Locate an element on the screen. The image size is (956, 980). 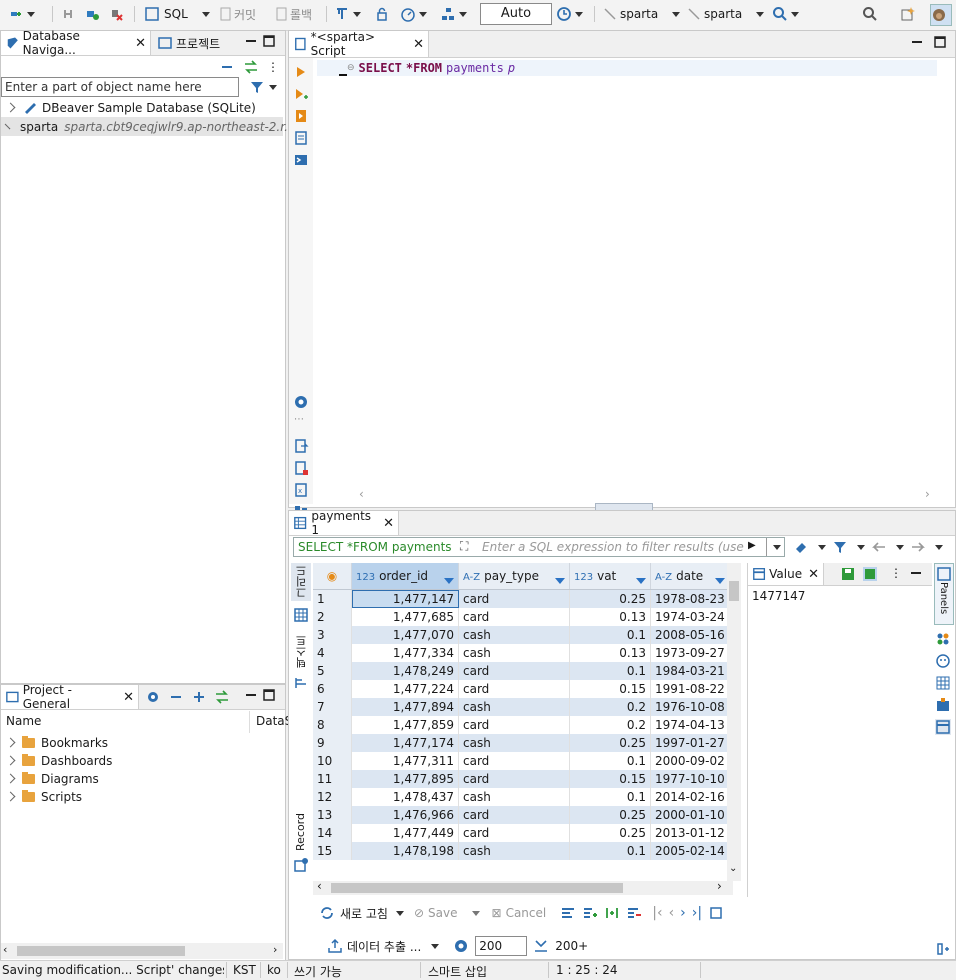
back-icon is located at coordinates (879, 547).